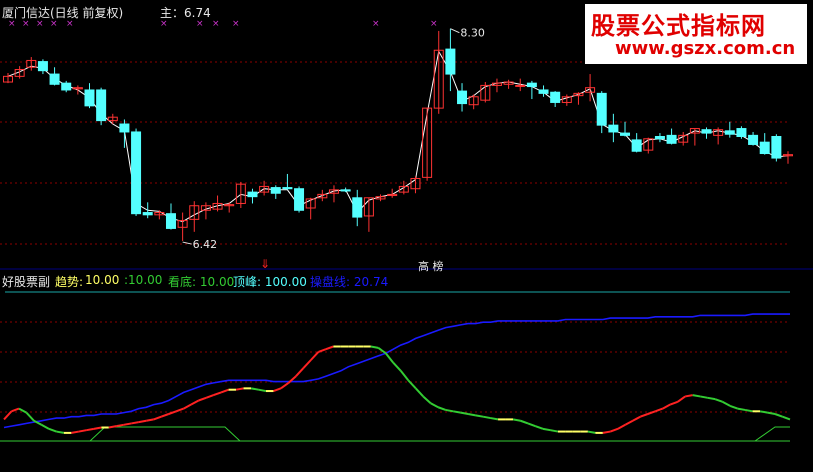  I want to click on chart-title: 厦门信达(日线 前复权), so click(63, 13).